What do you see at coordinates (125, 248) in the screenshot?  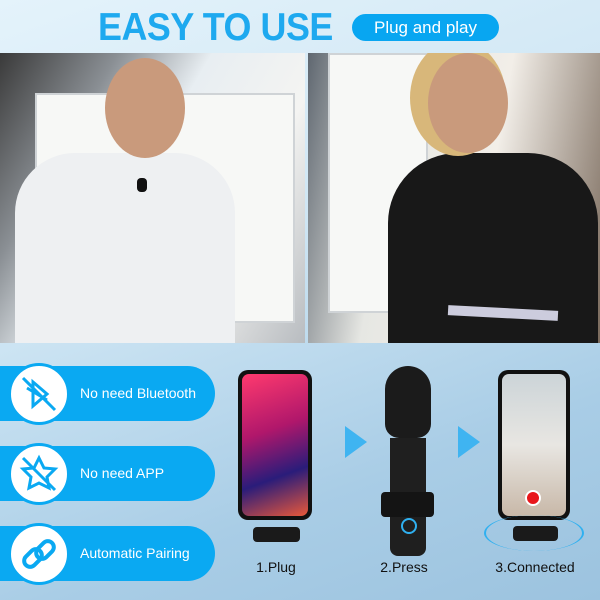 I see `man-shirt` at bounding box center [125, 248].